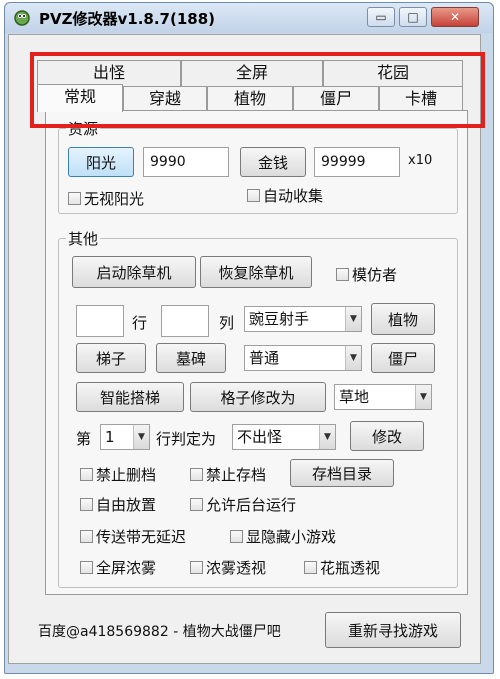  Describe the element at coordinates (101, 162) in the screenshot. I see `sun-button: 阳光` at that location.